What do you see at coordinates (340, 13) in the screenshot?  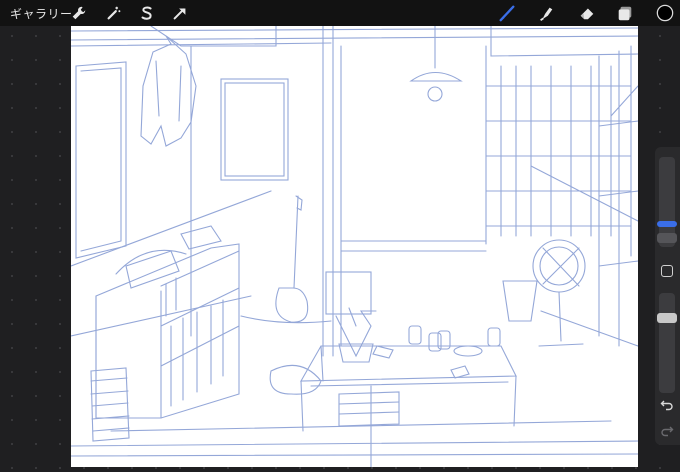 I see `top-toolbar: ギャラリー` at bounding box center [340, 13].